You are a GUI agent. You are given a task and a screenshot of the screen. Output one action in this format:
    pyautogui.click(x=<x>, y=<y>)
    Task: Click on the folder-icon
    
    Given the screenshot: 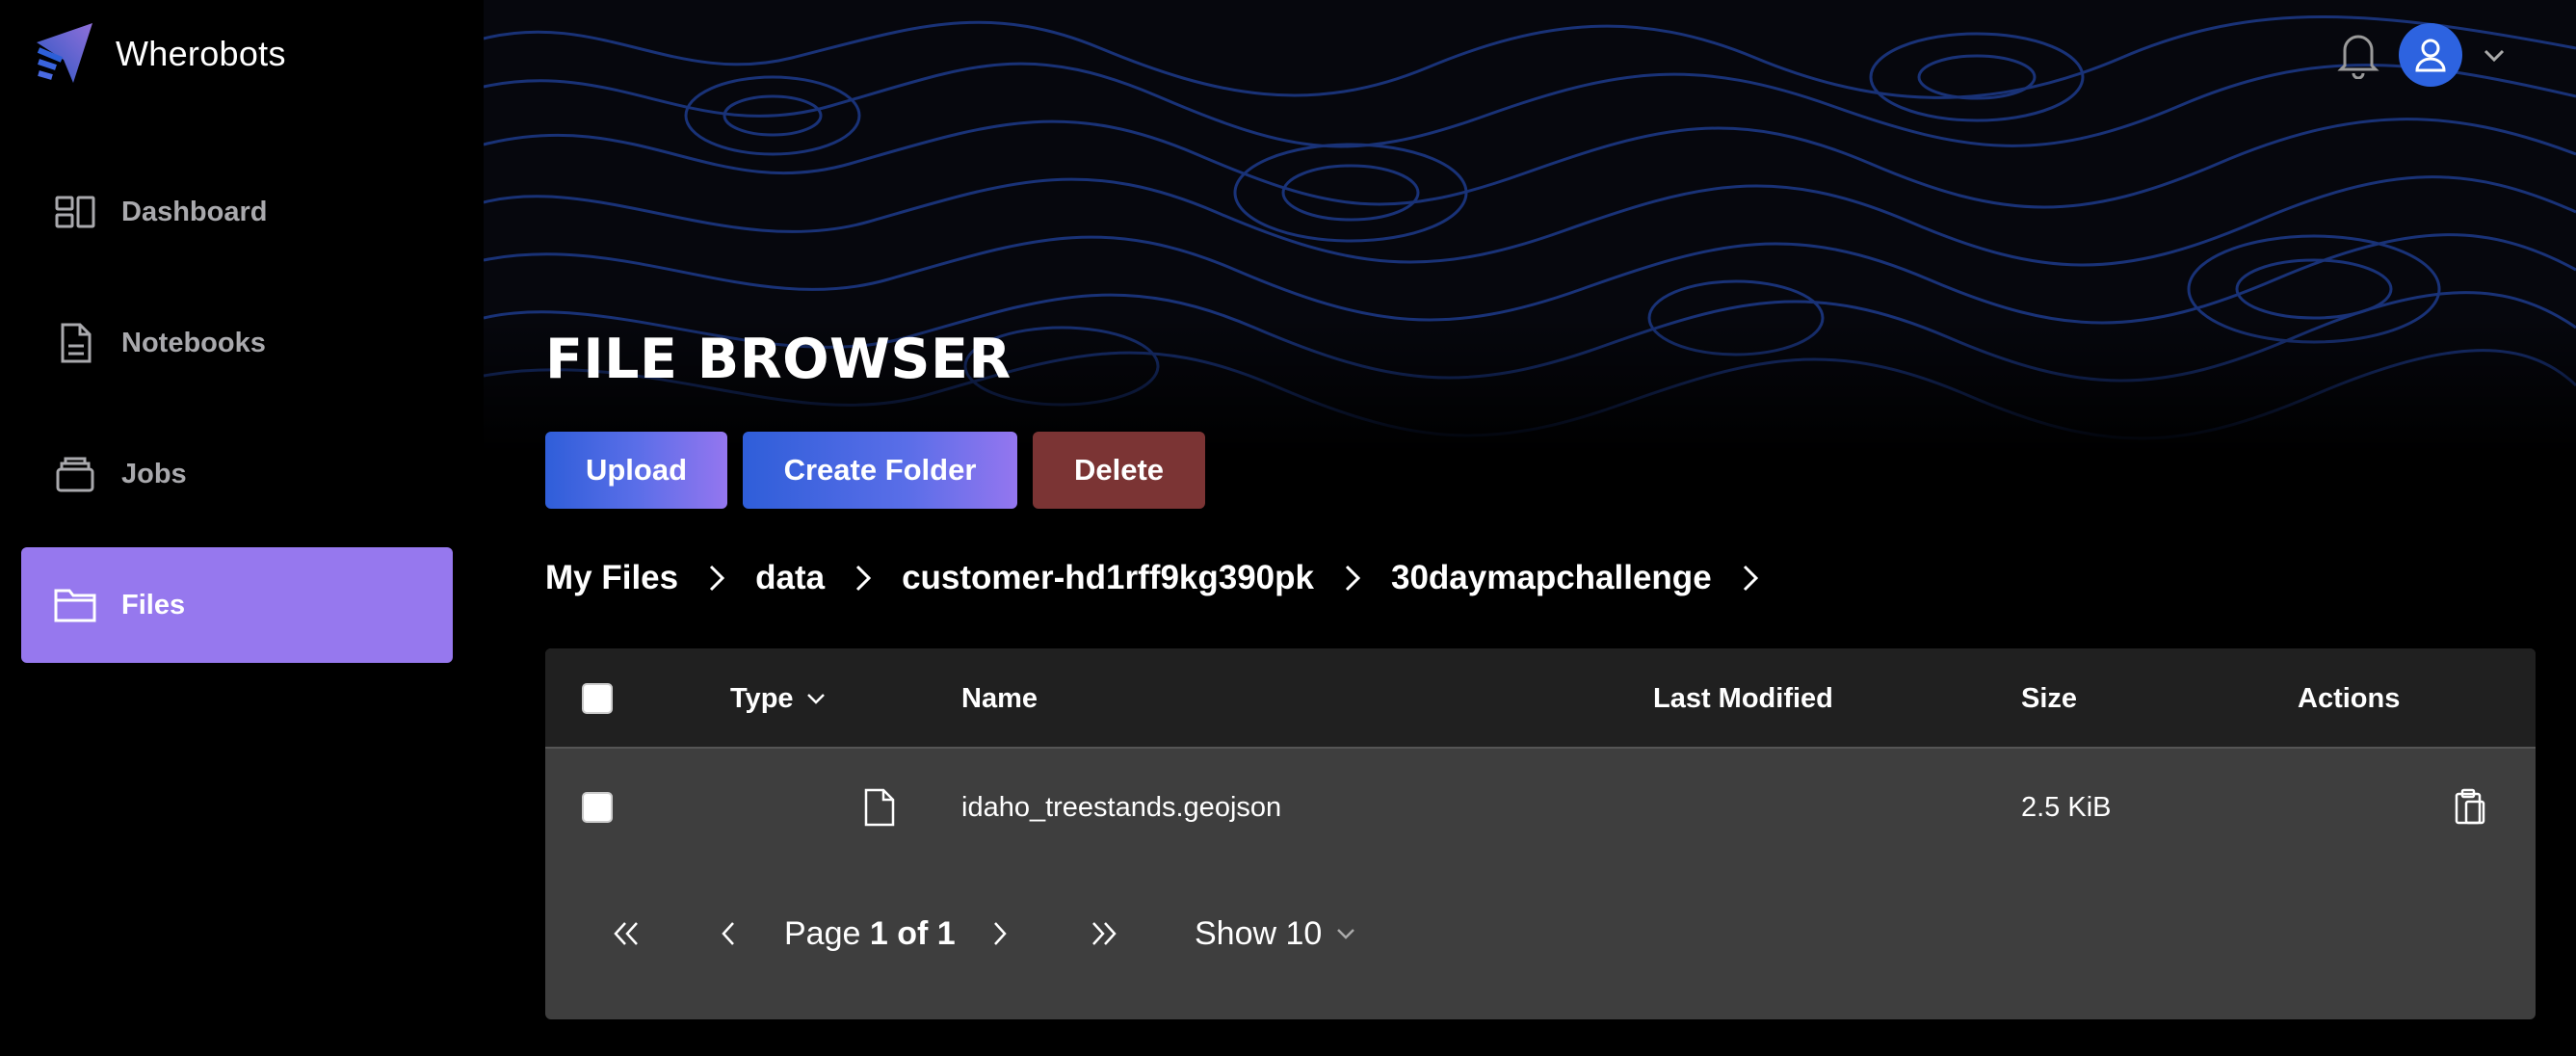 What is the action you would take?
    pyautogui.click(x=75, y=605)
    